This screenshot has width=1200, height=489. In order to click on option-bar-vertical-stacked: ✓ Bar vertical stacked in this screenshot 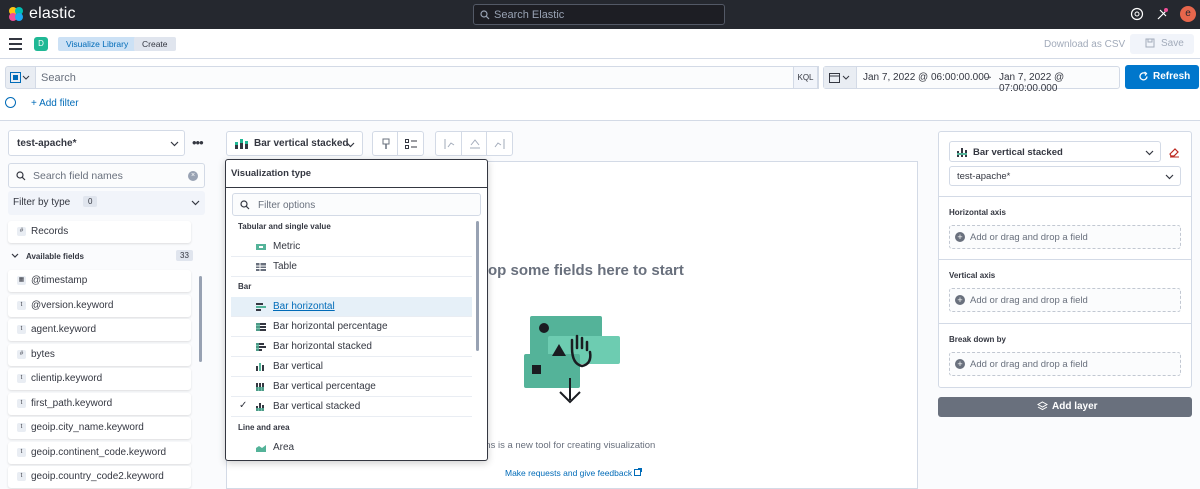, I will do `click(351, 407)`.